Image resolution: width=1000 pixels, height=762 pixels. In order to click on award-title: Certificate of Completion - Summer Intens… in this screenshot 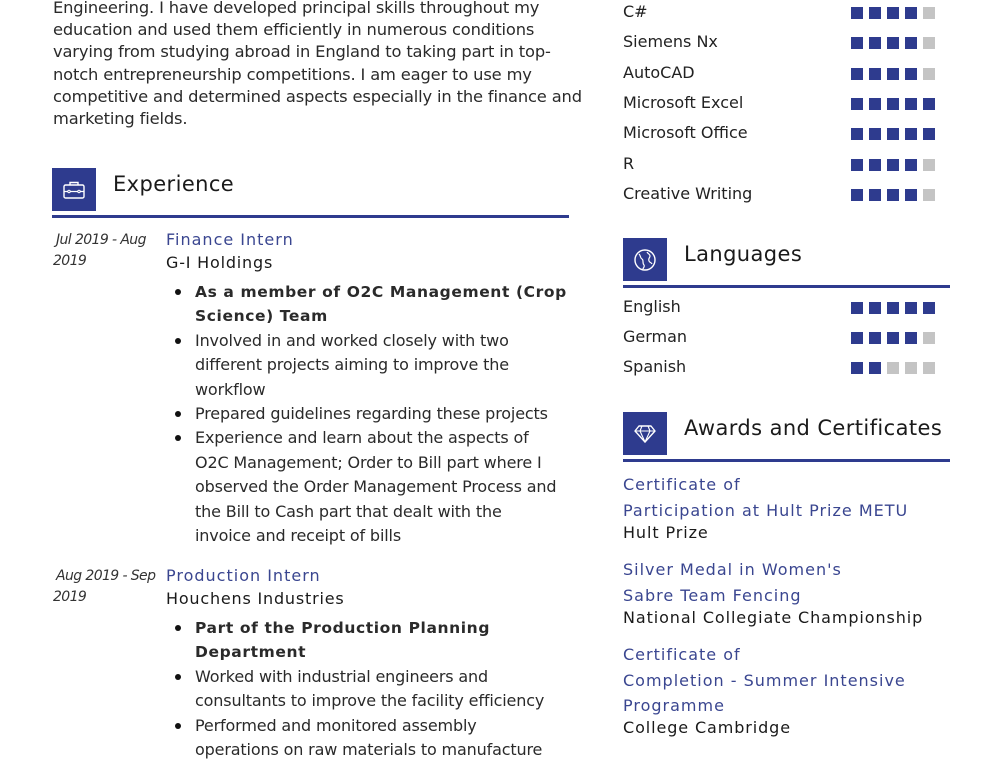, I will do `click(764, 680)`.